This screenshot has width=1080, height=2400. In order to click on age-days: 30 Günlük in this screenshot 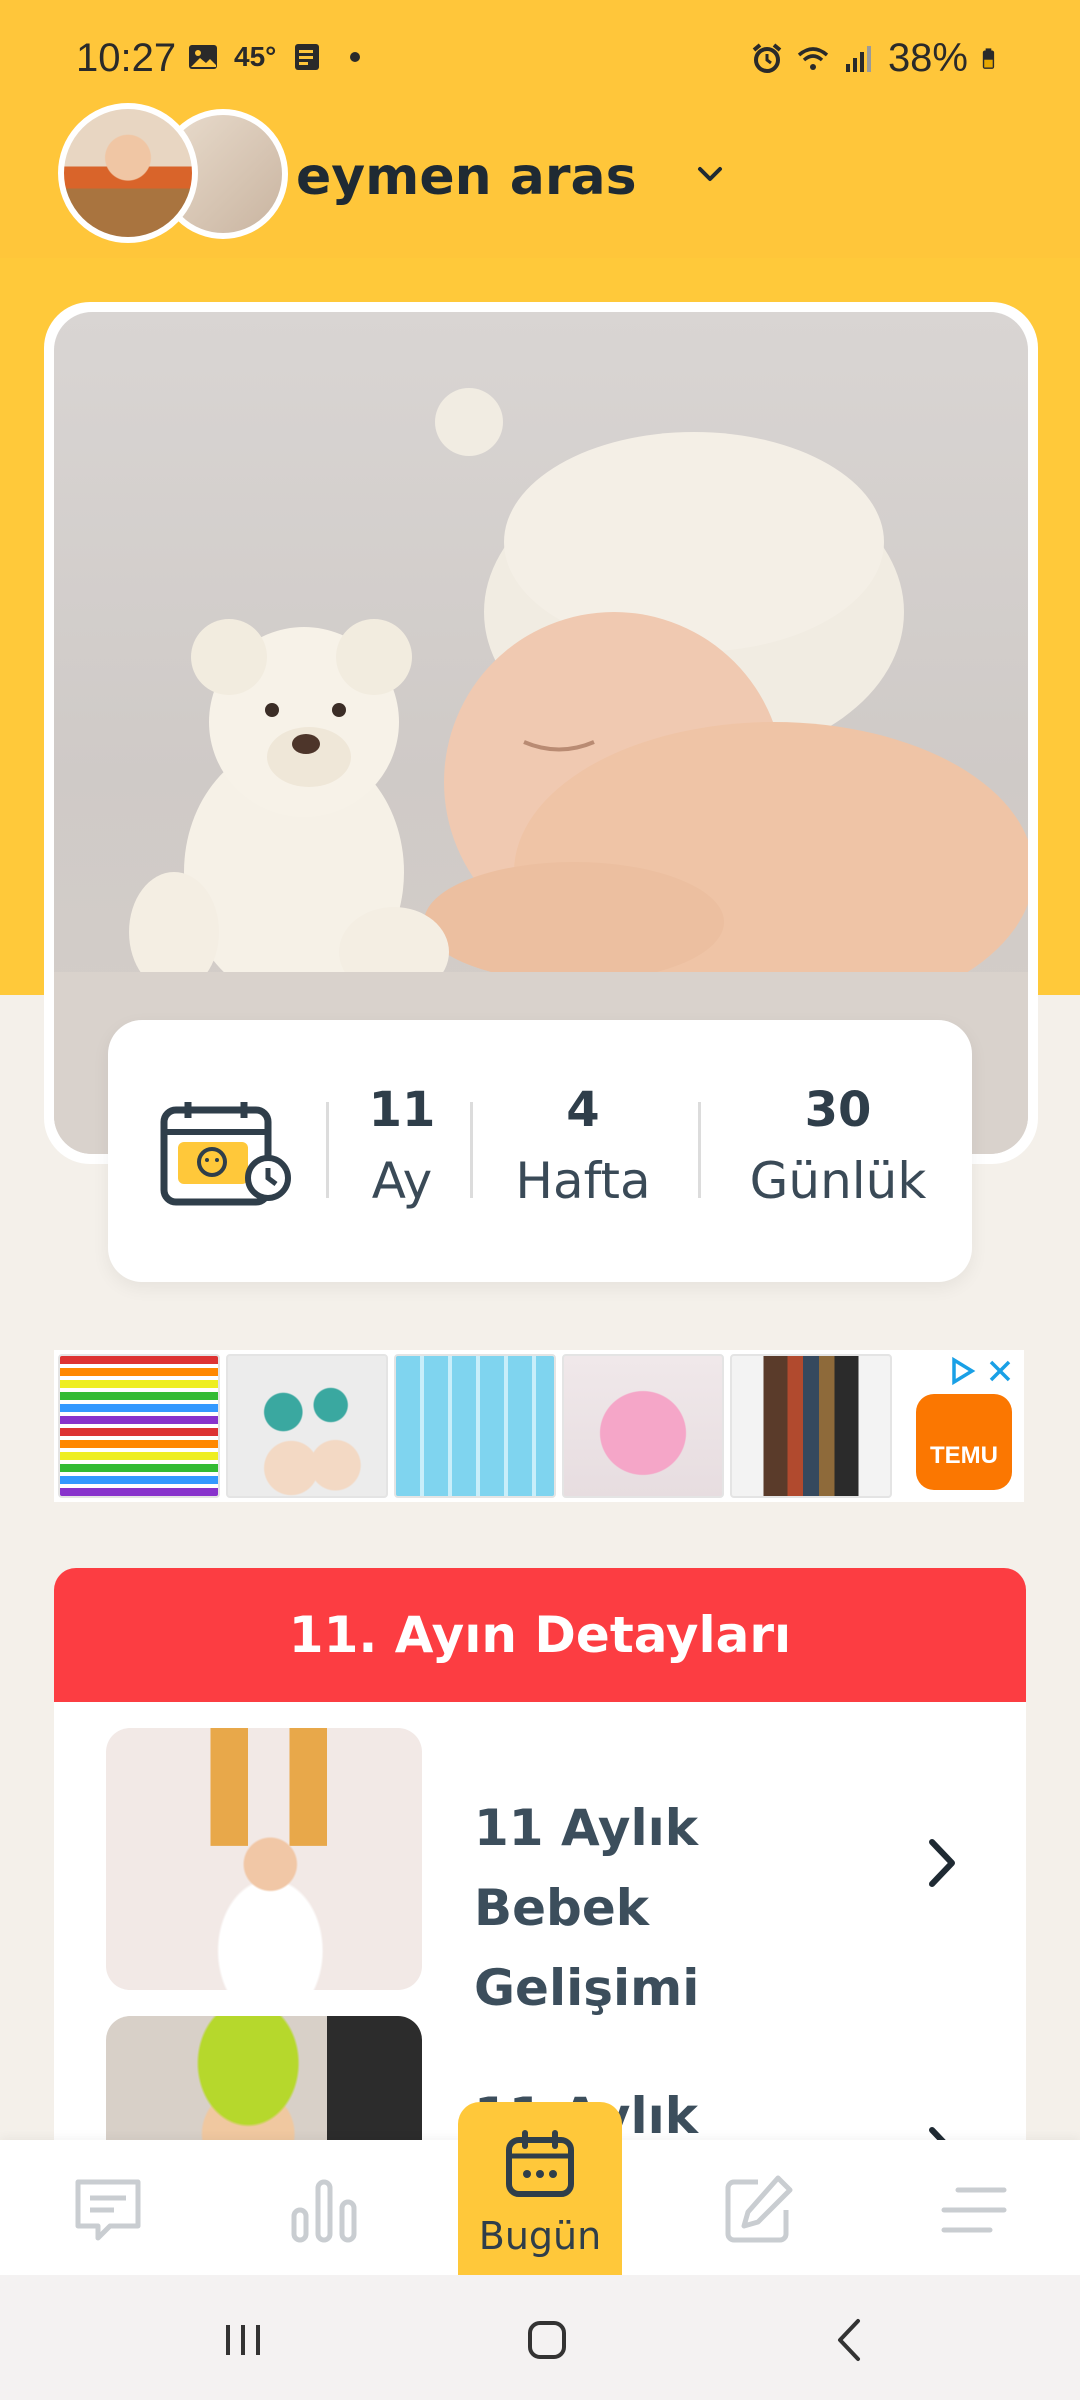, I will do `click(838, 1146)`.